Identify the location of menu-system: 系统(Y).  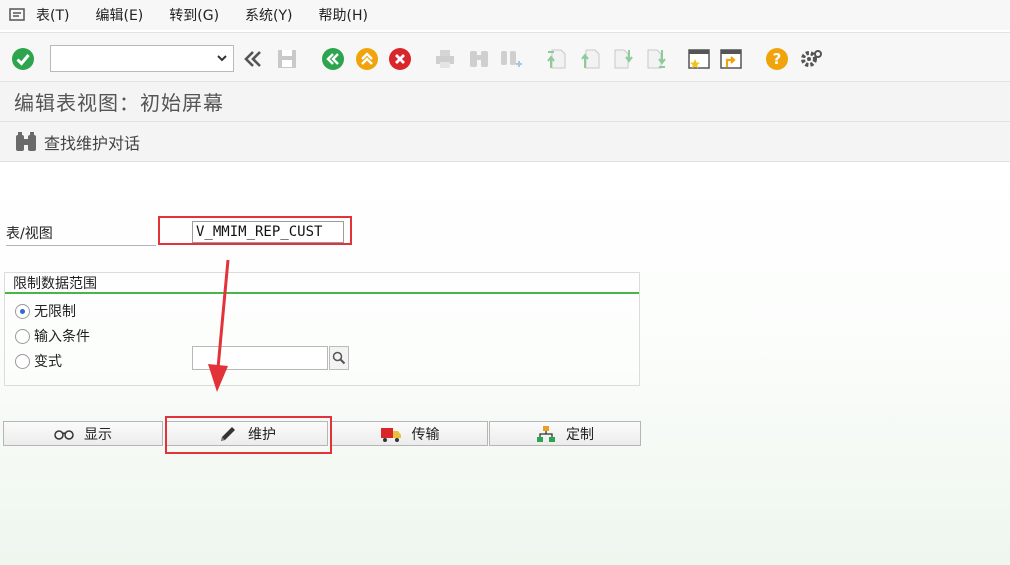
(268, 15).